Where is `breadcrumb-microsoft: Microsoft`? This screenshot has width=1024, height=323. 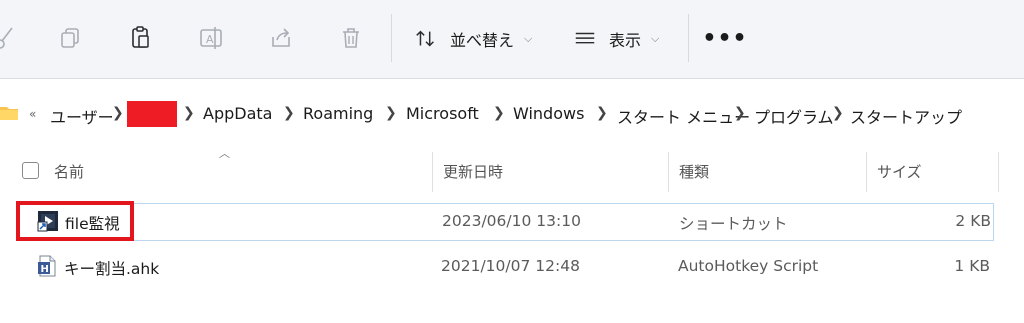
breadcrumb-microsoft: Microsoft is located at coordinates (442, 113).